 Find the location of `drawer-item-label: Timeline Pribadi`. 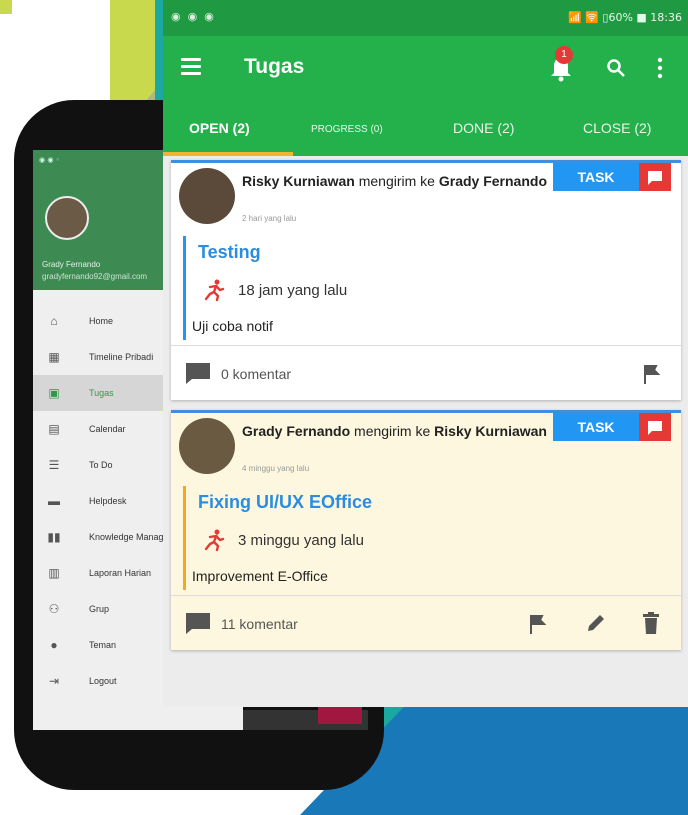

drawer-item-label: Timeline Pribadi is located at coordinates (121, 357).